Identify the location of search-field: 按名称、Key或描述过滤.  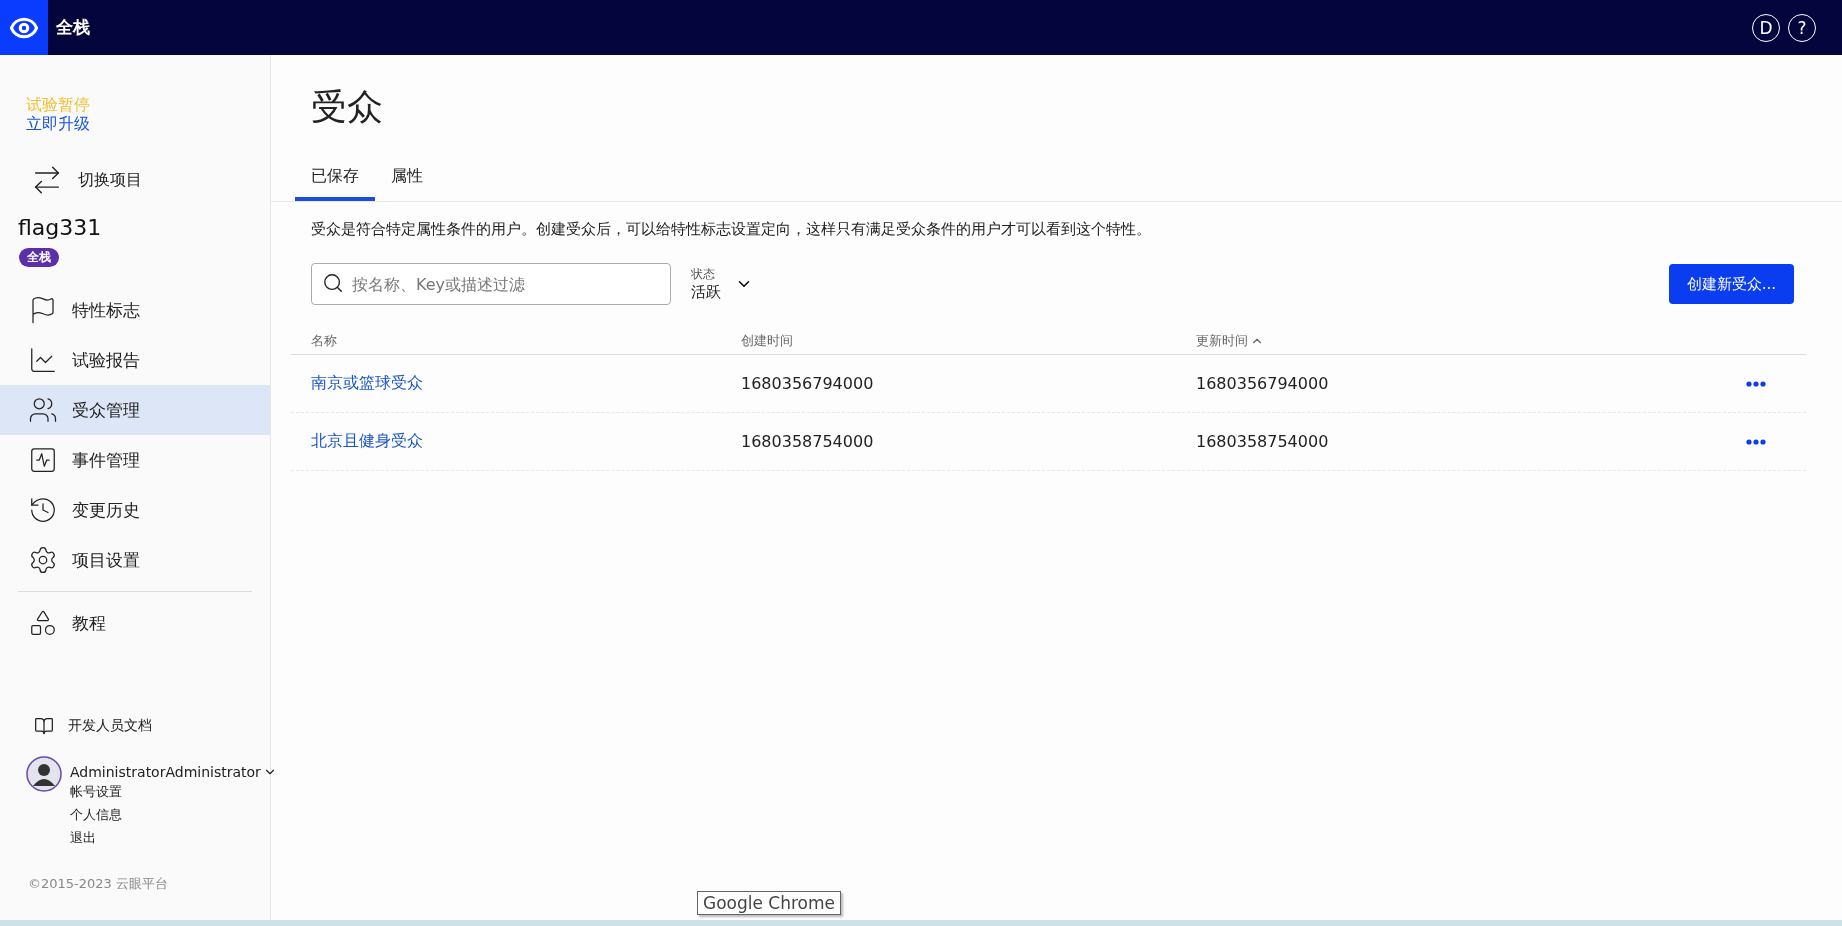
(491, 284).